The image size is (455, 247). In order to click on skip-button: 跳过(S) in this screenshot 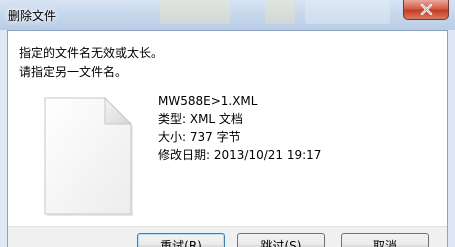, I will do `click(281, 240)`.